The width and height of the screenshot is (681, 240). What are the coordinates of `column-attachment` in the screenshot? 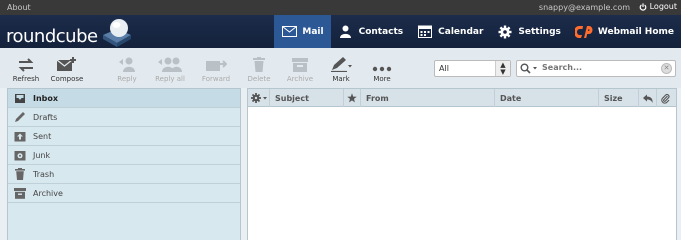 It's located at (666, 98).